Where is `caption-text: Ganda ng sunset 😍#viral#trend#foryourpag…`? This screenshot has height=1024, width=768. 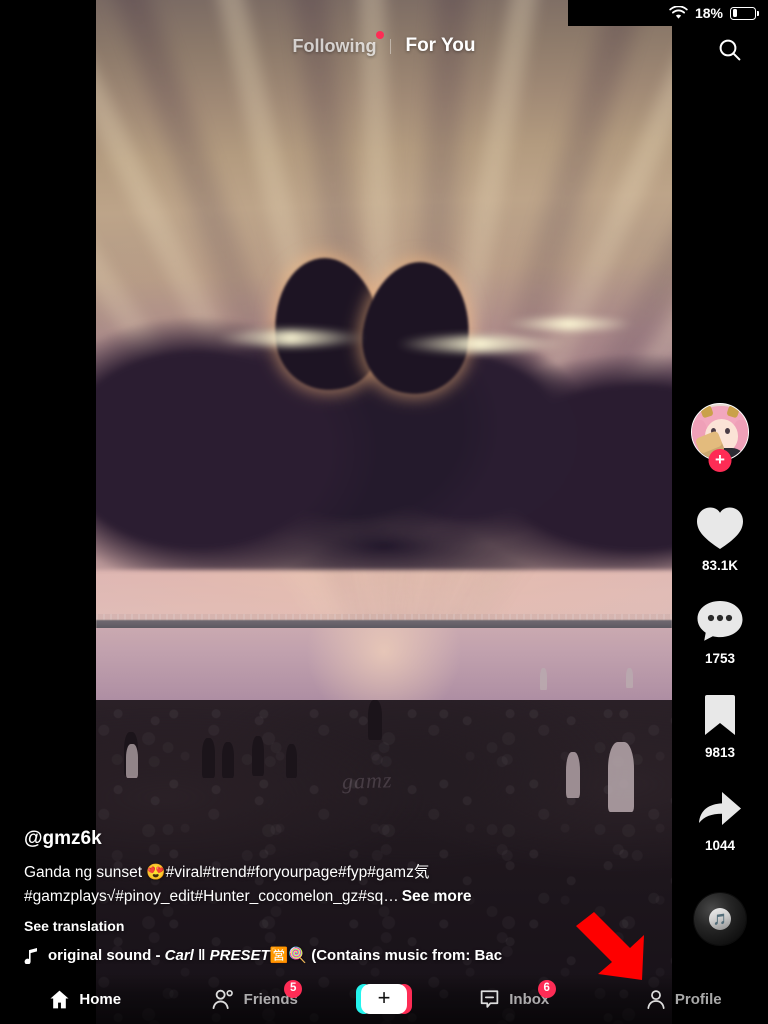 caption-text: Ganda ng sunset 😍#viral#trend#foryourpag… is located at coordinates (227, 884).